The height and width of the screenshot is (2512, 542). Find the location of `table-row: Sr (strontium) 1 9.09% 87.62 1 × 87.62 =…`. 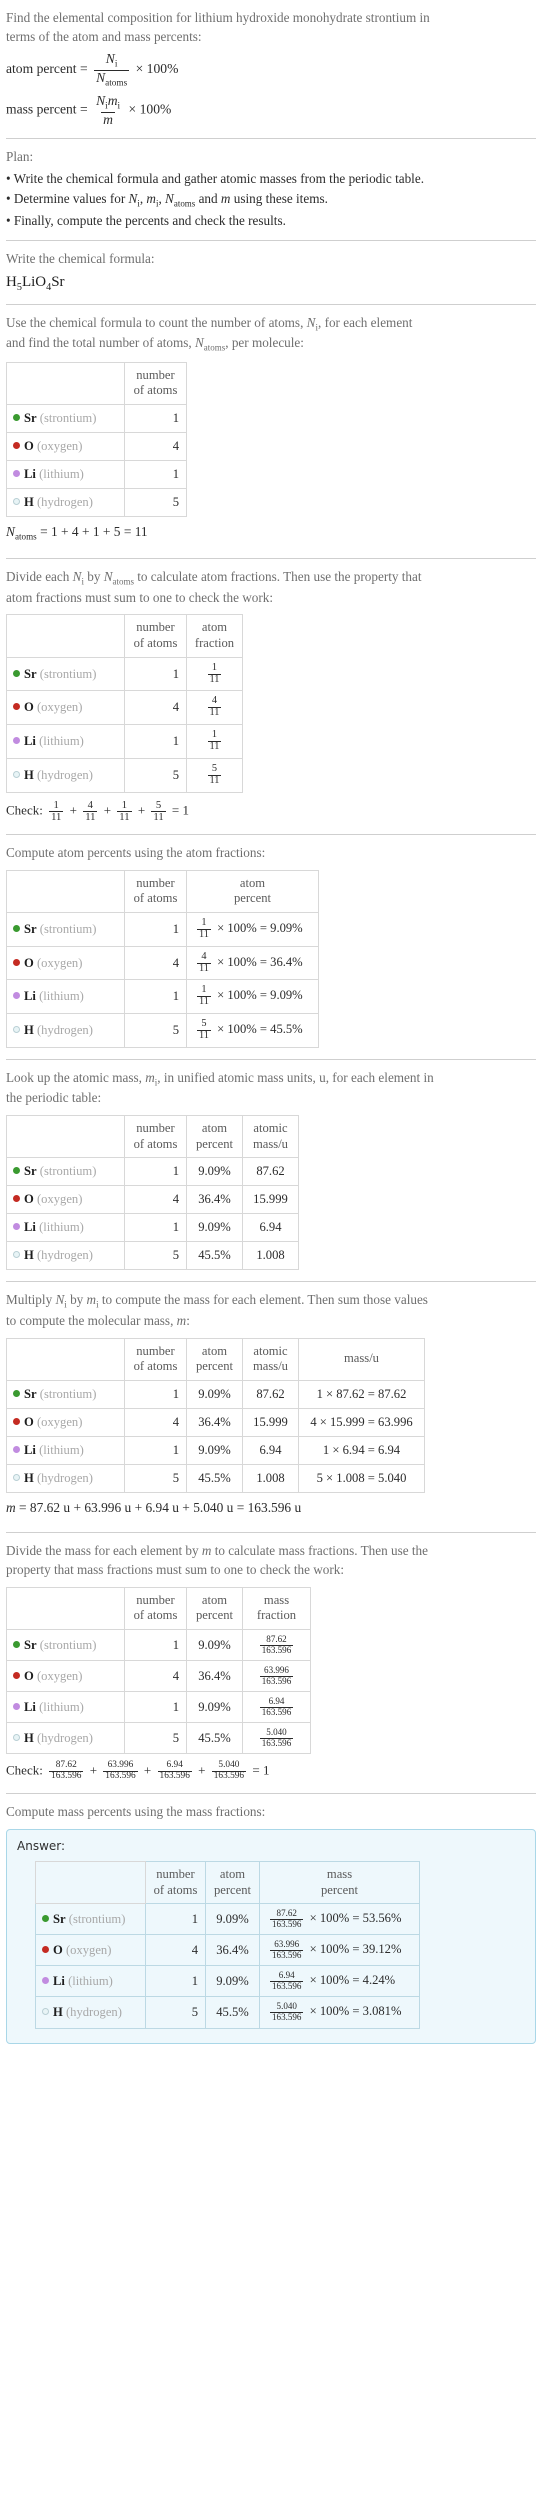

table-row: Sr (strontium) 1 9.09% 87.62 1 × 87.62 =… is located at coordinates (215, 1394).